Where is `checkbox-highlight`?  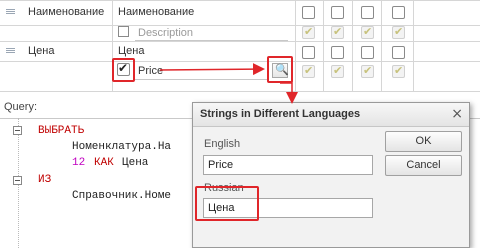
checkbox-highlight is located at coordinates (123, 70).